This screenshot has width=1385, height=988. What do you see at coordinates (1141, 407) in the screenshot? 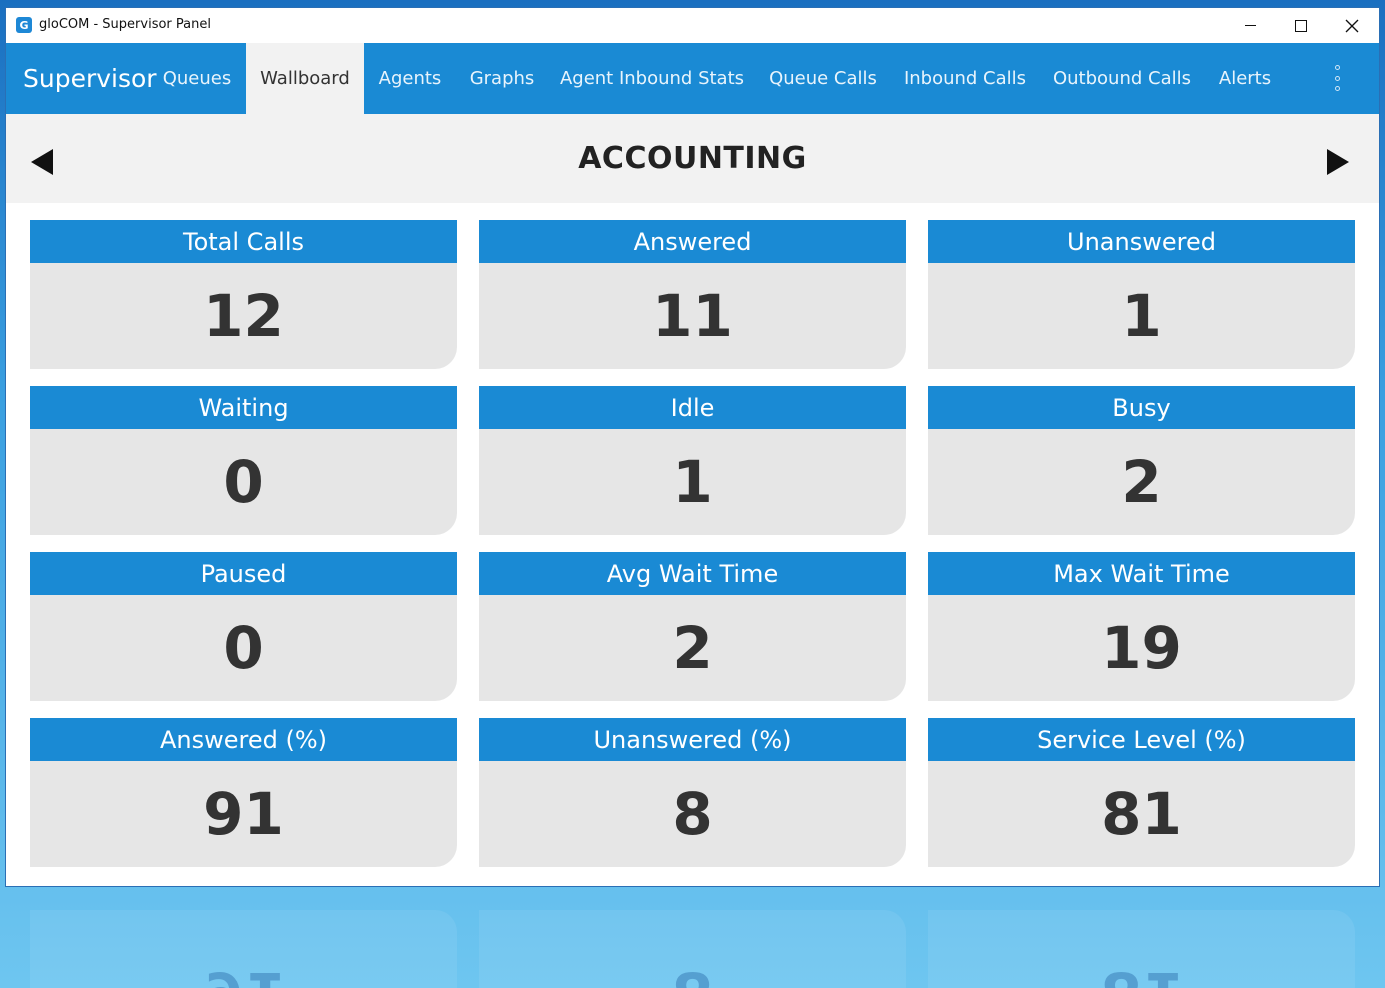
I see `tile-label: Busy` at bounding box center [1141, 407].